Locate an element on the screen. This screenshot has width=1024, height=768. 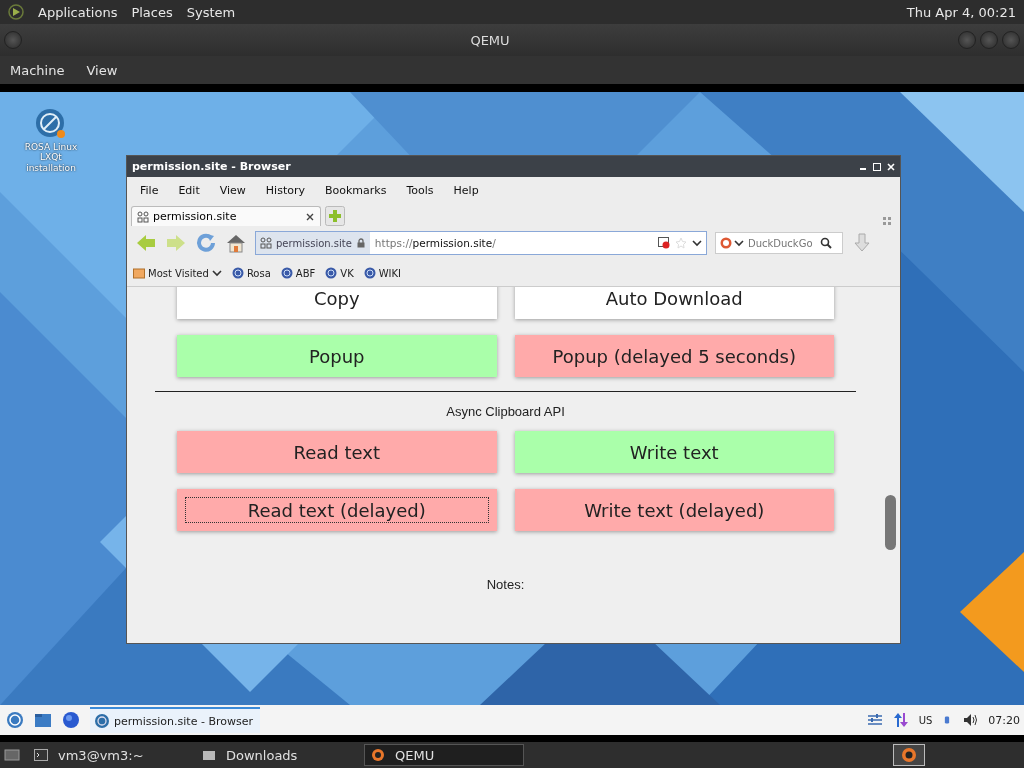
grid-icon is located at coordinates (887, 221).